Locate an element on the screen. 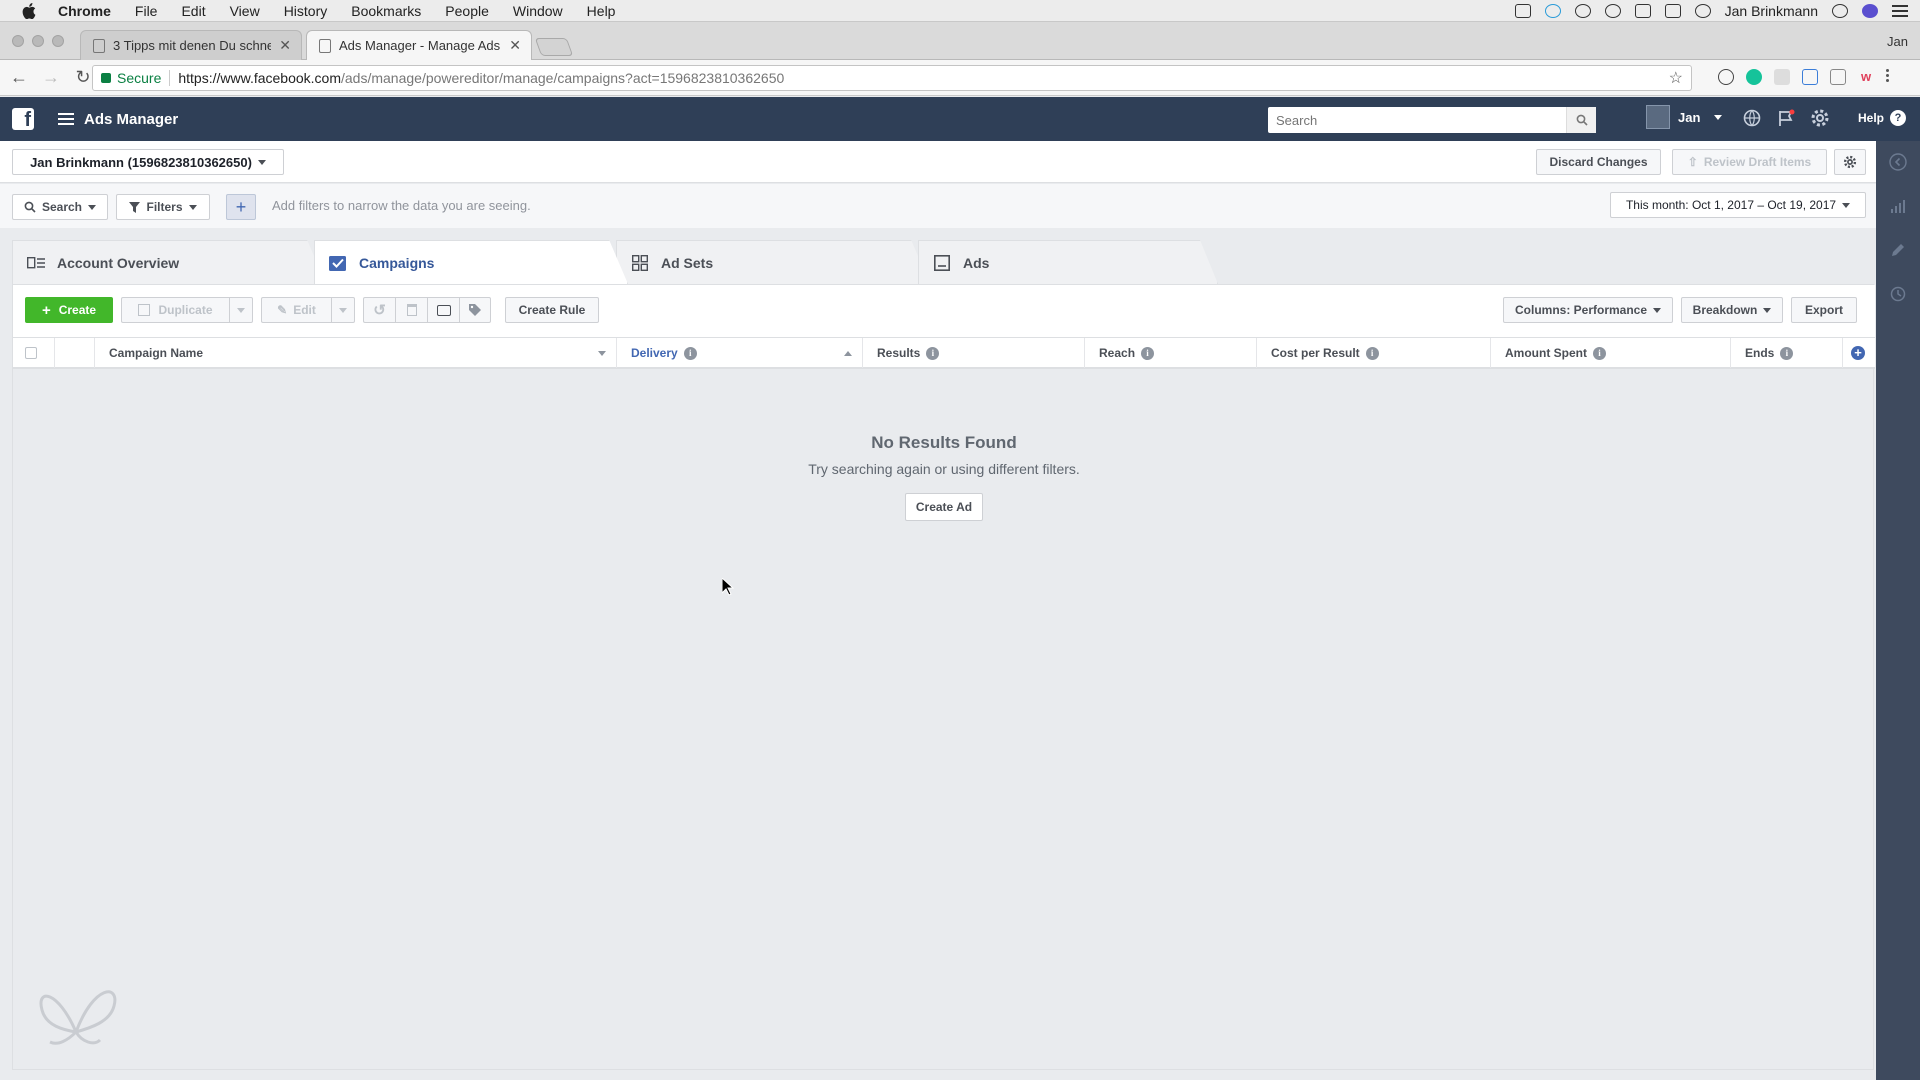 The height and width of the screenshot is (1080, 1920). notifications-flag-icon is located at coordinates (1786, 118).